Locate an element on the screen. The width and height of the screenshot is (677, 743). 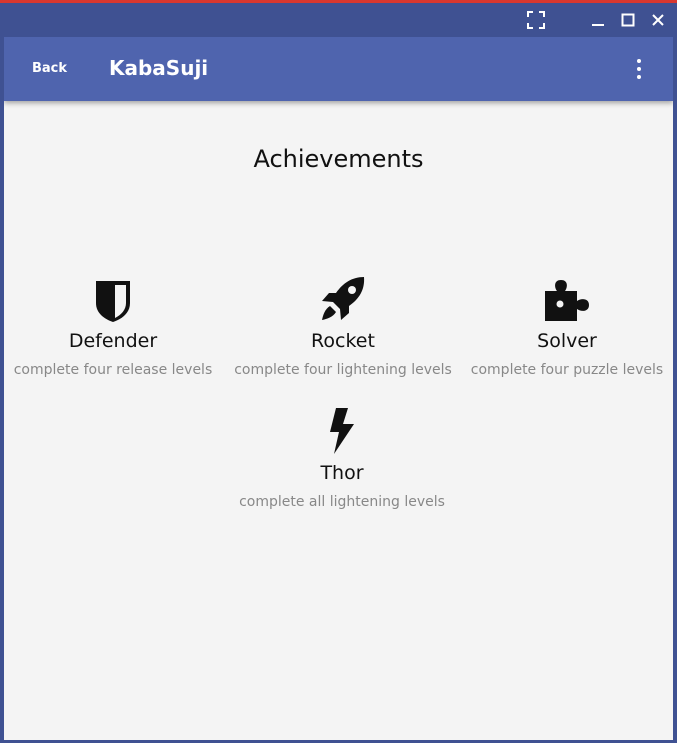
more-vert-icon is located at coordinates (639, 69).